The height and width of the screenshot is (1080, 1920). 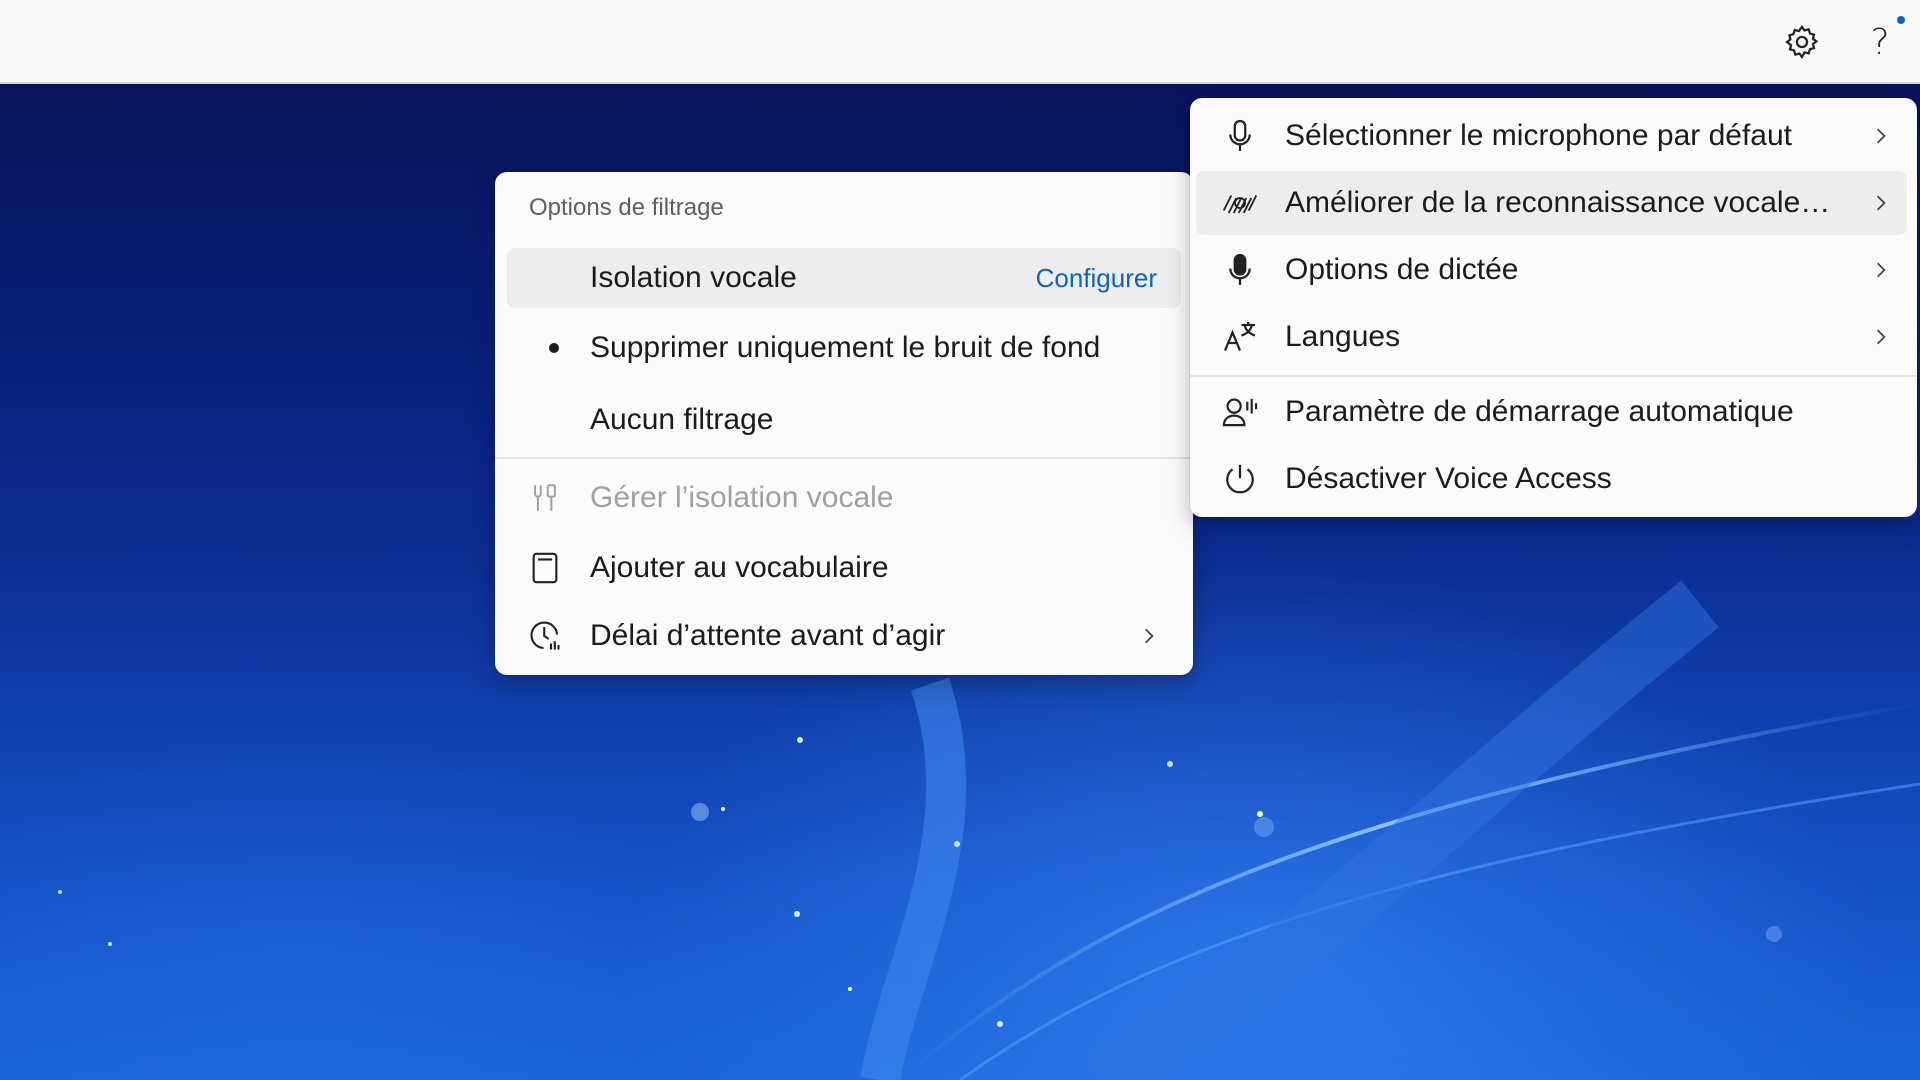 I want to click on menu-item-label: Aucun filtrage, so click(x=682, y=419).